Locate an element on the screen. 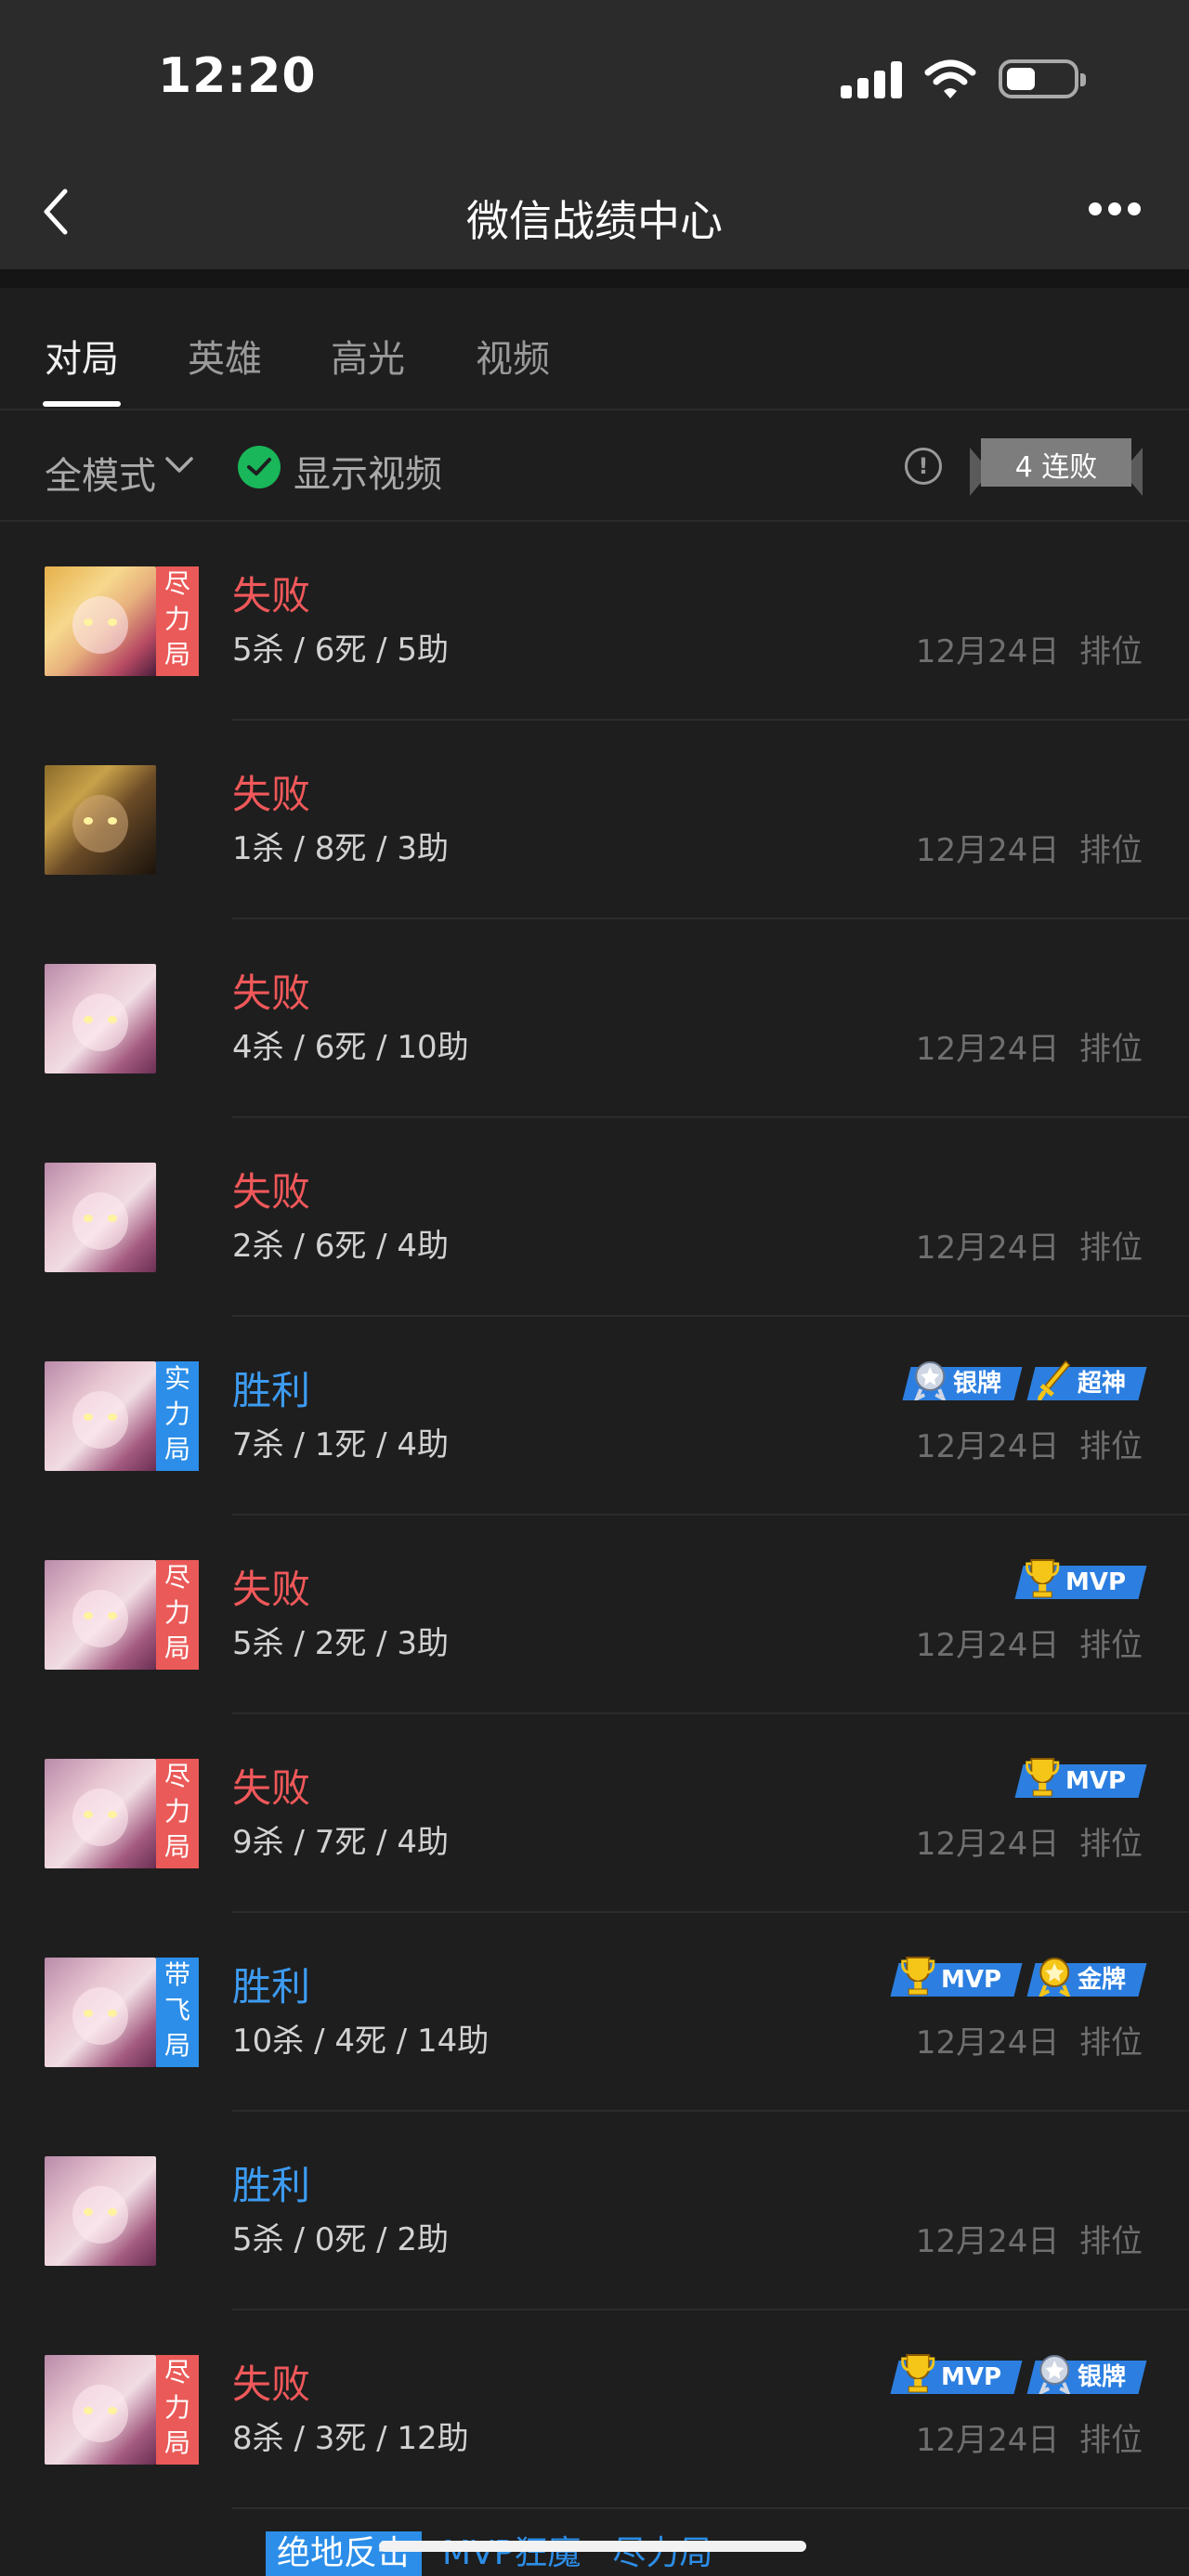  match-row: 失败 4杀 / 6死 / 10助 12月24日 排位 is located at coordinates (594, 1019).